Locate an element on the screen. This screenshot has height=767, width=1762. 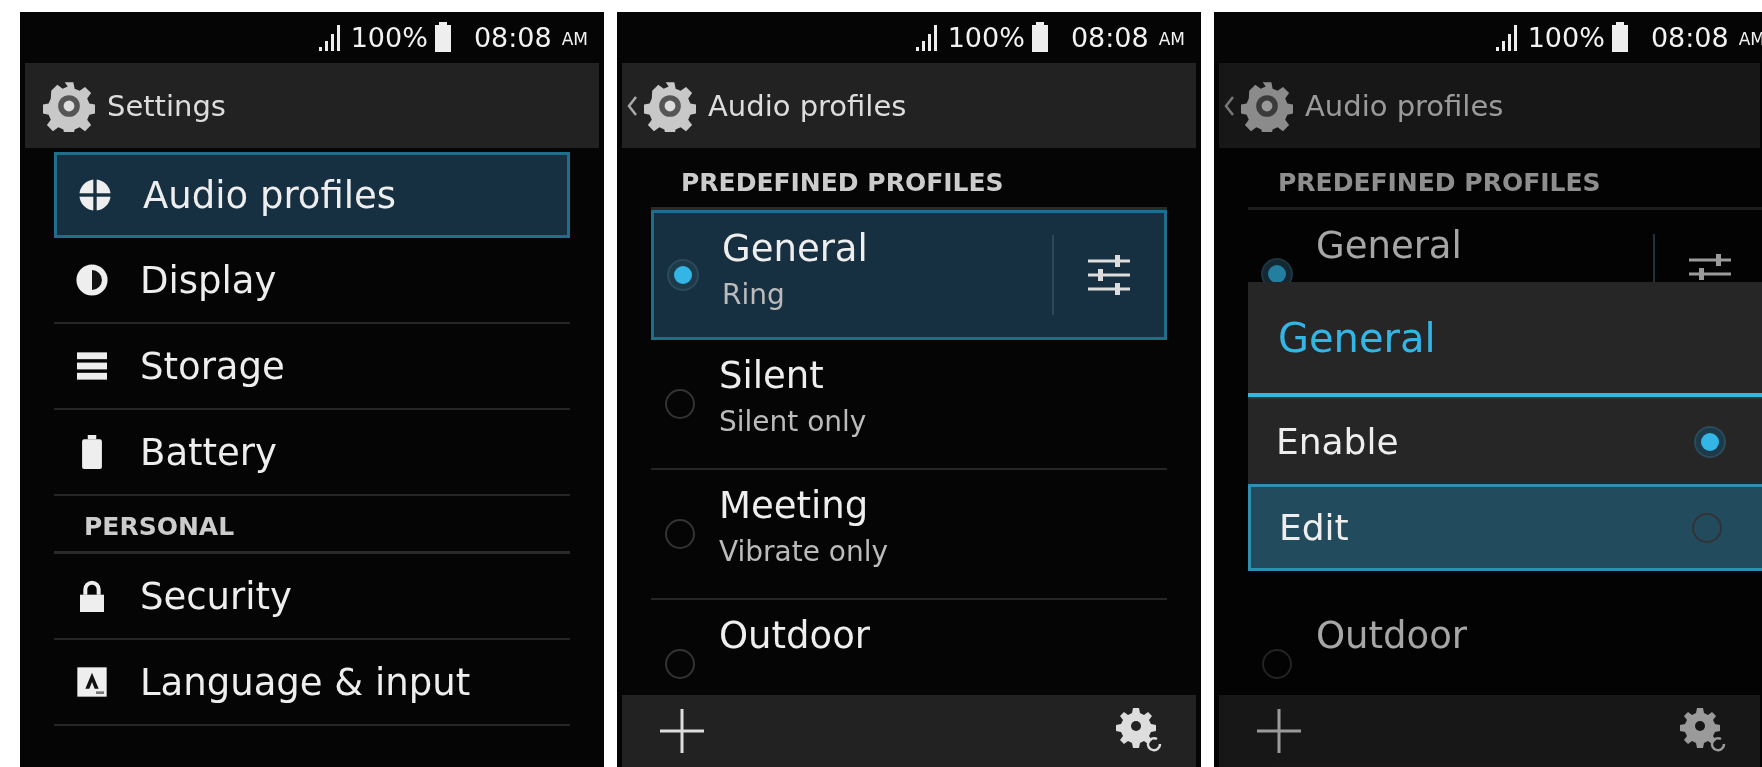
screen-title: Settings is located at coordinates (166, 105).